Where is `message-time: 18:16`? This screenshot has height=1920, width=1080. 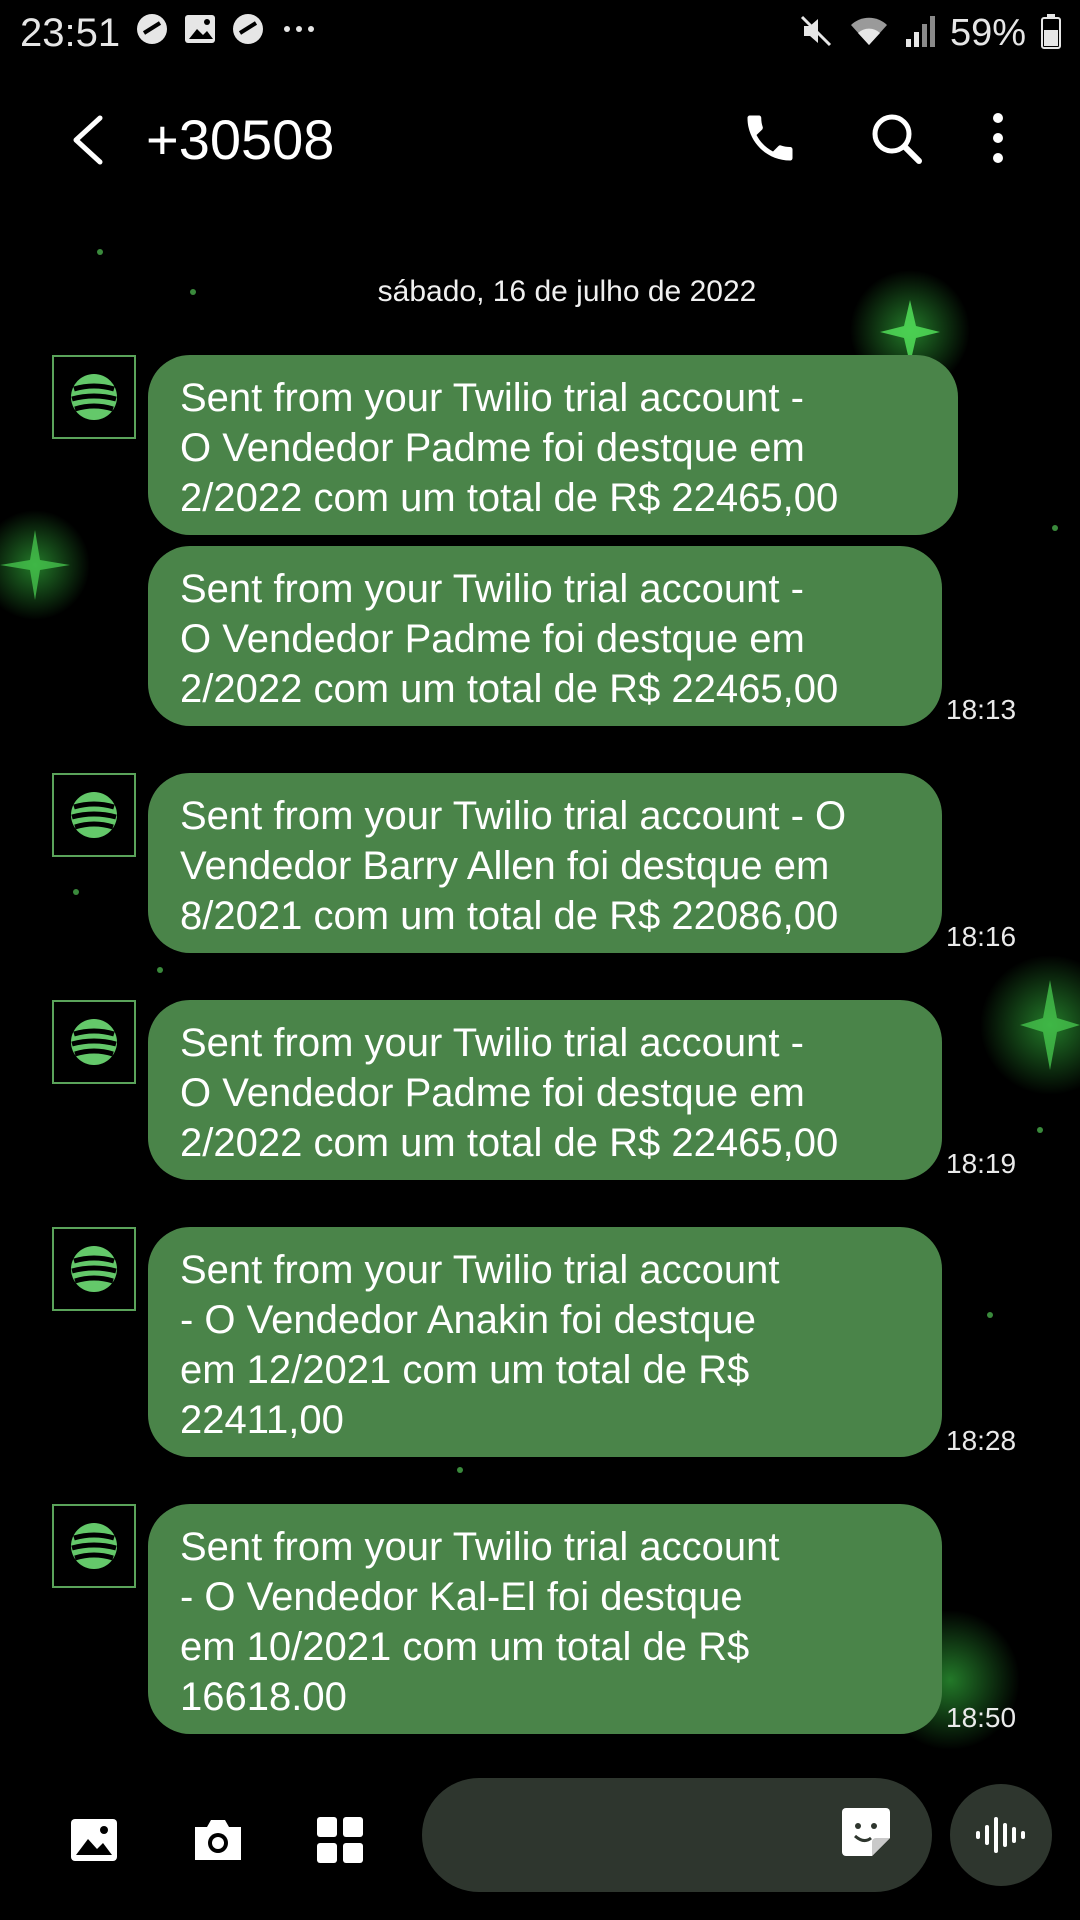 message-time: 18:16 is located at coordinates (981, 936).